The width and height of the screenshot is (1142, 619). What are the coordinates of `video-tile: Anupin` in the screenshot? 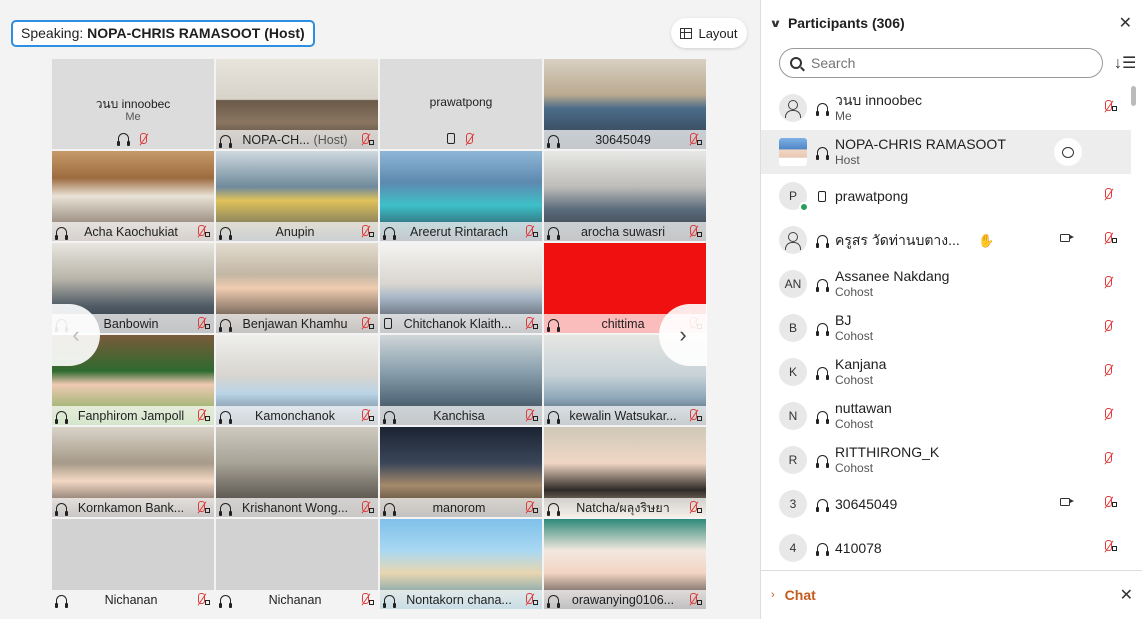 It's located at (297, 196).